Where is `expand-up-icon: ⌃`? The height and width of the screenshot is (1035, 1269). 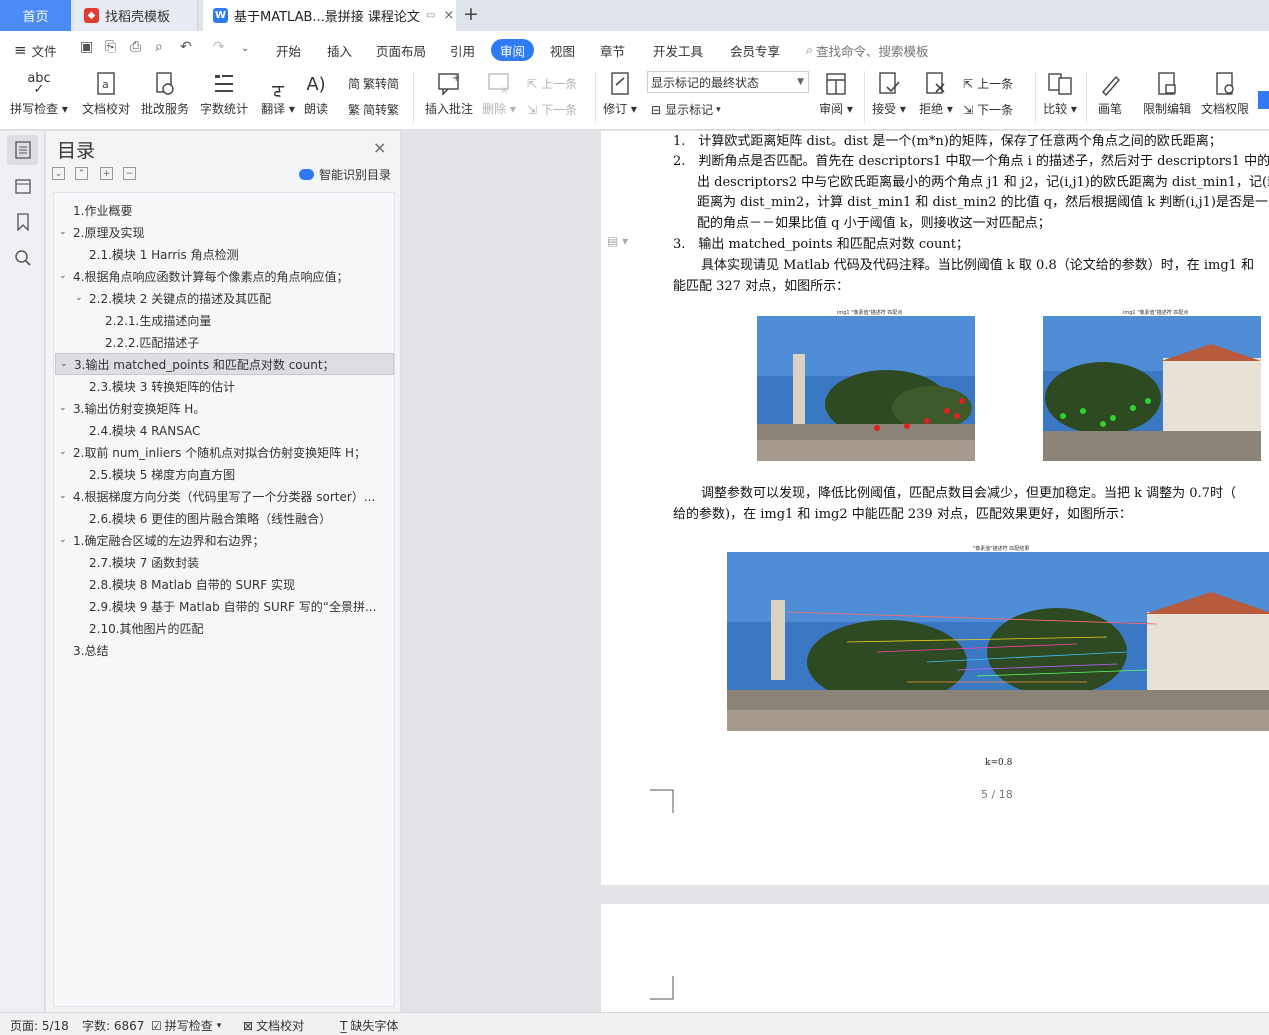 expand-up-icon: ⌃ is located at coordinates (81, 173).